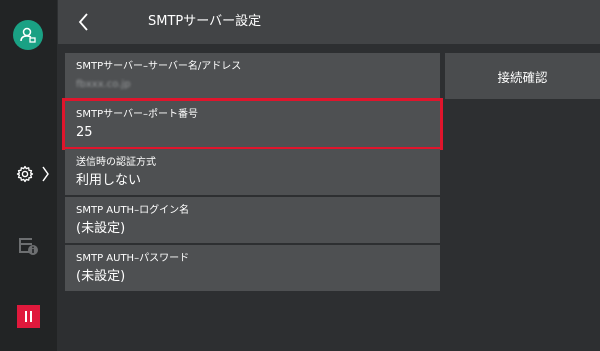  What do you see at coordinates (45, 174) in the screenshot?
I see `chevron-right-icon` at bounding box center [45, 174].